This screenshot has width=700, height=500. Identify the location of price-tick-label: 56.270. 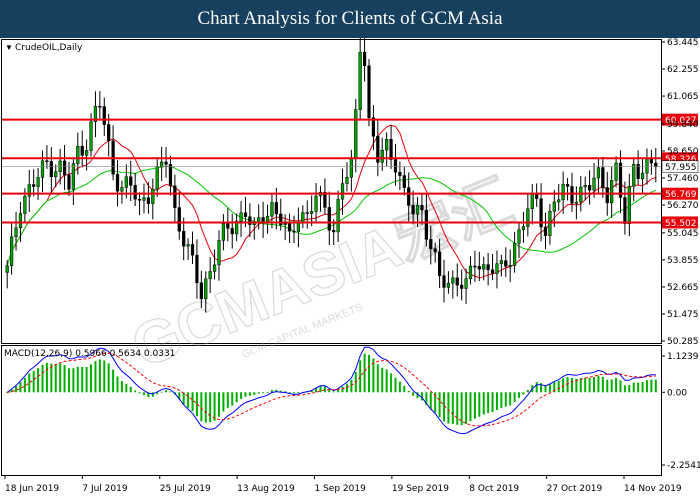
(683, 206).